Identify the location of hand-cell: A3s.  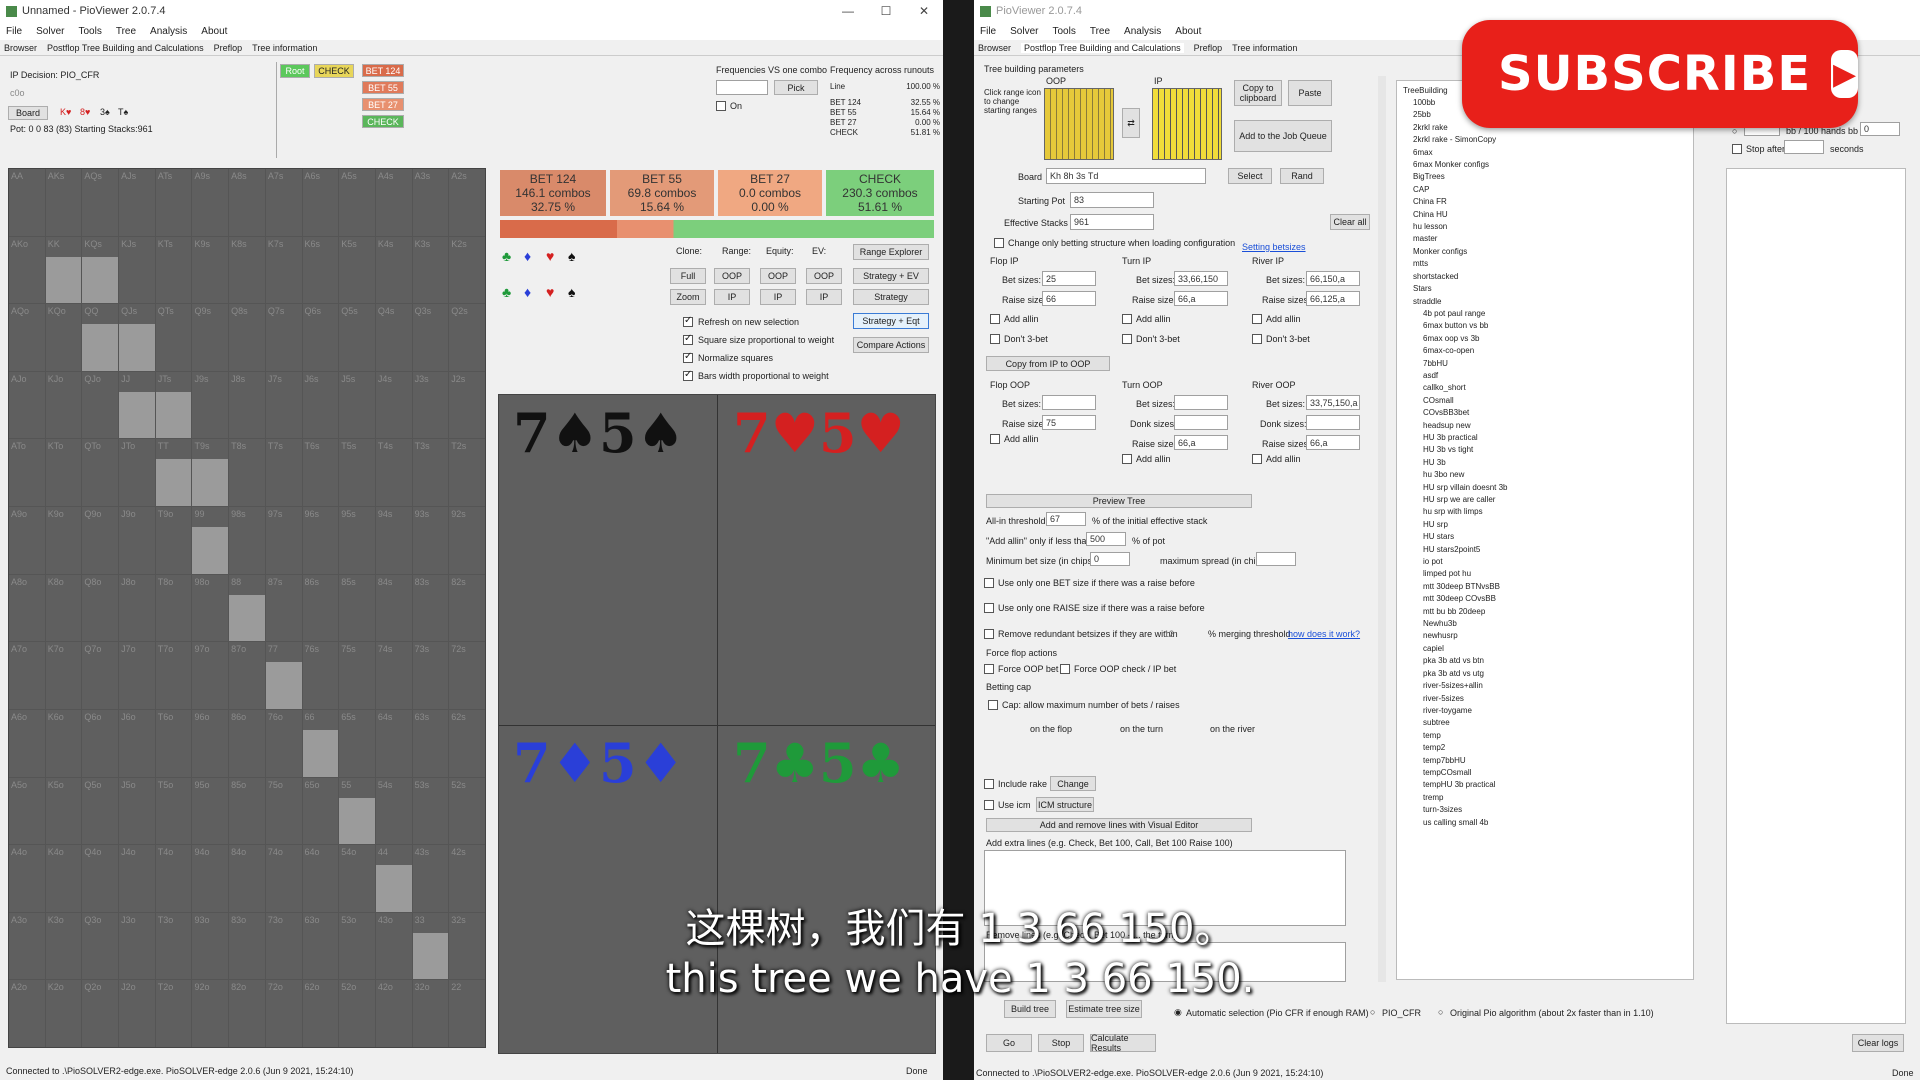
(430, 202).